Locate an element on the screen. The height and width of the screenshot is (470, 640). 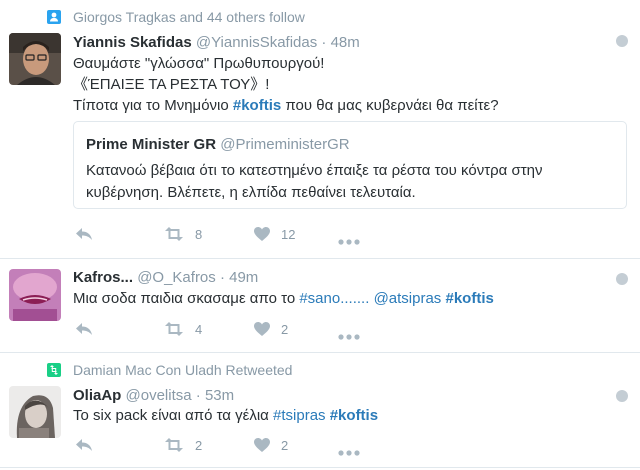
tweet-header: Kafros... @O_Kafros · 49m is located at coordinates (165, 277).